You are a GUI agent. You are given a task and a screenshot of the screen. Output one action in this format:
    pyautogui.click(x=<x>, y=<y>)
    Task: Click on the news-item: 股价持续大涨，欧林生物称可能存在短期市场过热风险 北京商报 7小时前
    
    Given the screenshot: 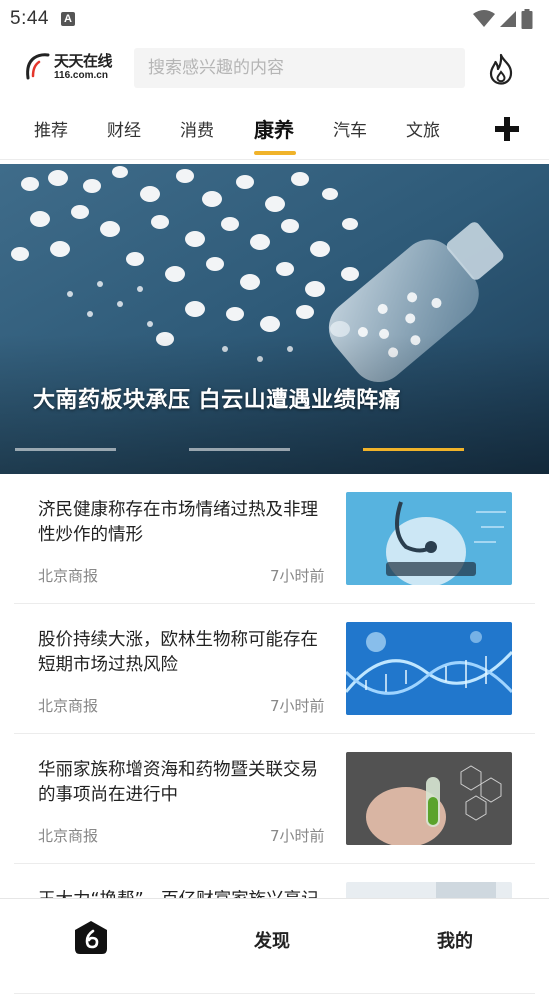 What is the action you would take?
    pyautogui.click(x=274, y=669)
    